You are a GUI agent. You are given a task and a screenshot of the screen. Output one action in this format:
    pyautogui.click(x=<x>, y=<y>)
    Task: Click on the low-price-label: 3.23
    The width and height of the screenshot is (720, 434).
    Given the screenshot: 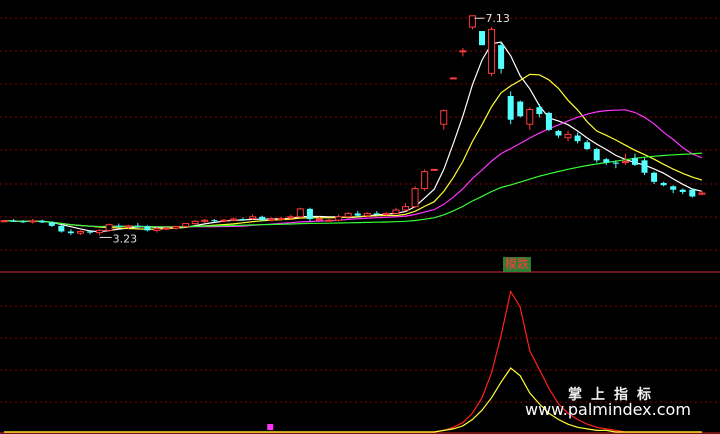 What is the action you would take?
    pyautogui.click(x=125, y=238)
    